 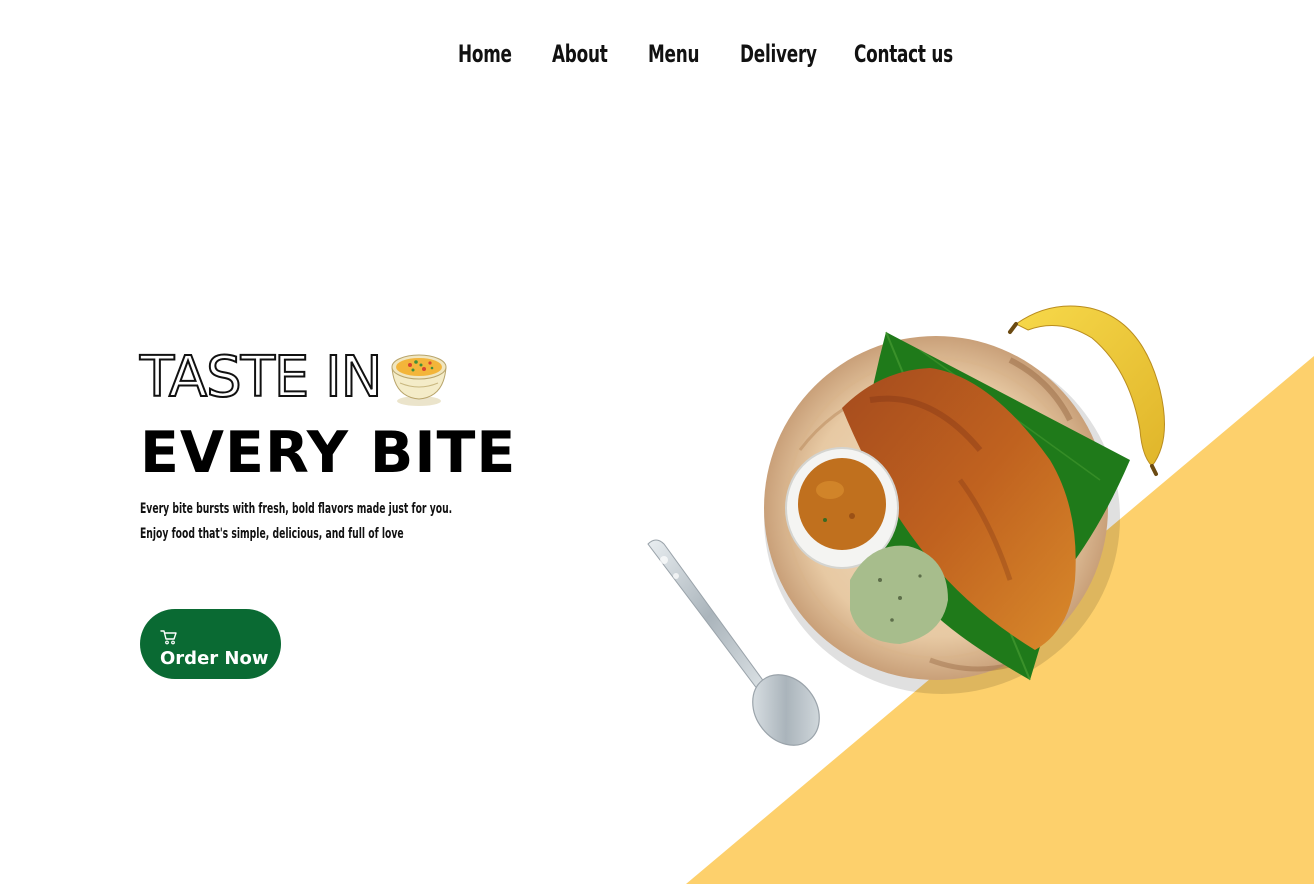 I want to click on order-now-label: Order Now, so click(x=214, y=658).